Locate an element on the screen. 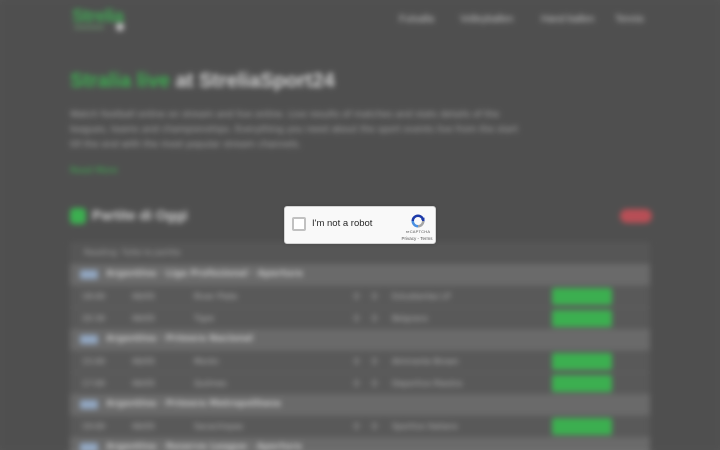  section-title: Partite di Oggi is located at coordinates (140, 215).